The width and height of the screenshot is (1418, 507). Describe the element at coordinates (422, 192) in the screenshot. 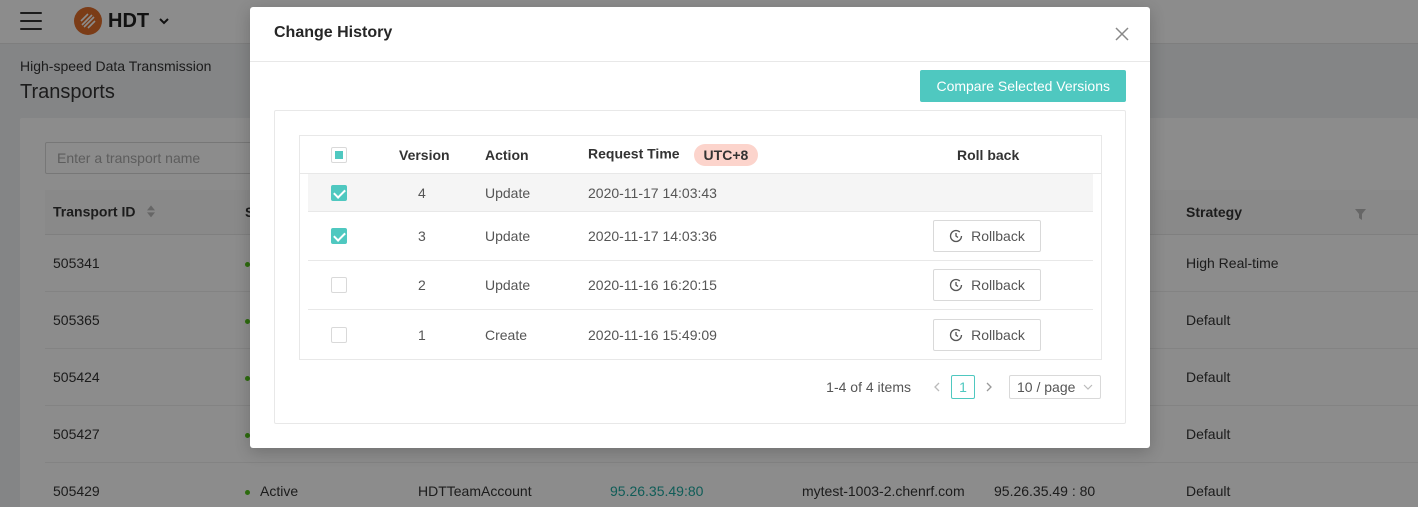

I see `version-number: 4` at that location.